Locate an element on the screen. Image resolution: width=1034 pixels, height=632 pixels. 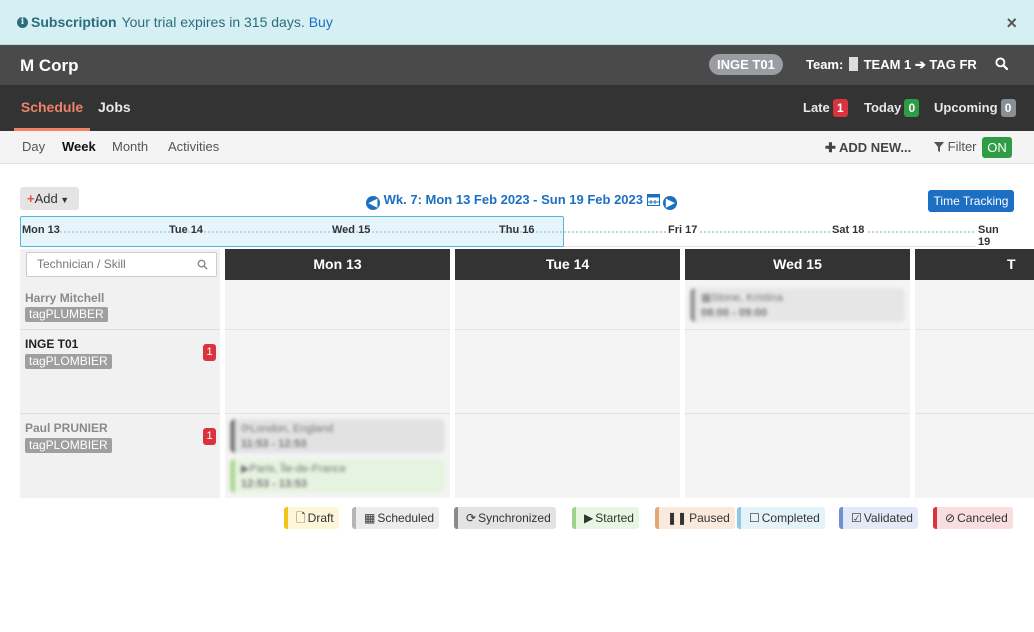
calendar-icon is located at coordinates (653, 199).